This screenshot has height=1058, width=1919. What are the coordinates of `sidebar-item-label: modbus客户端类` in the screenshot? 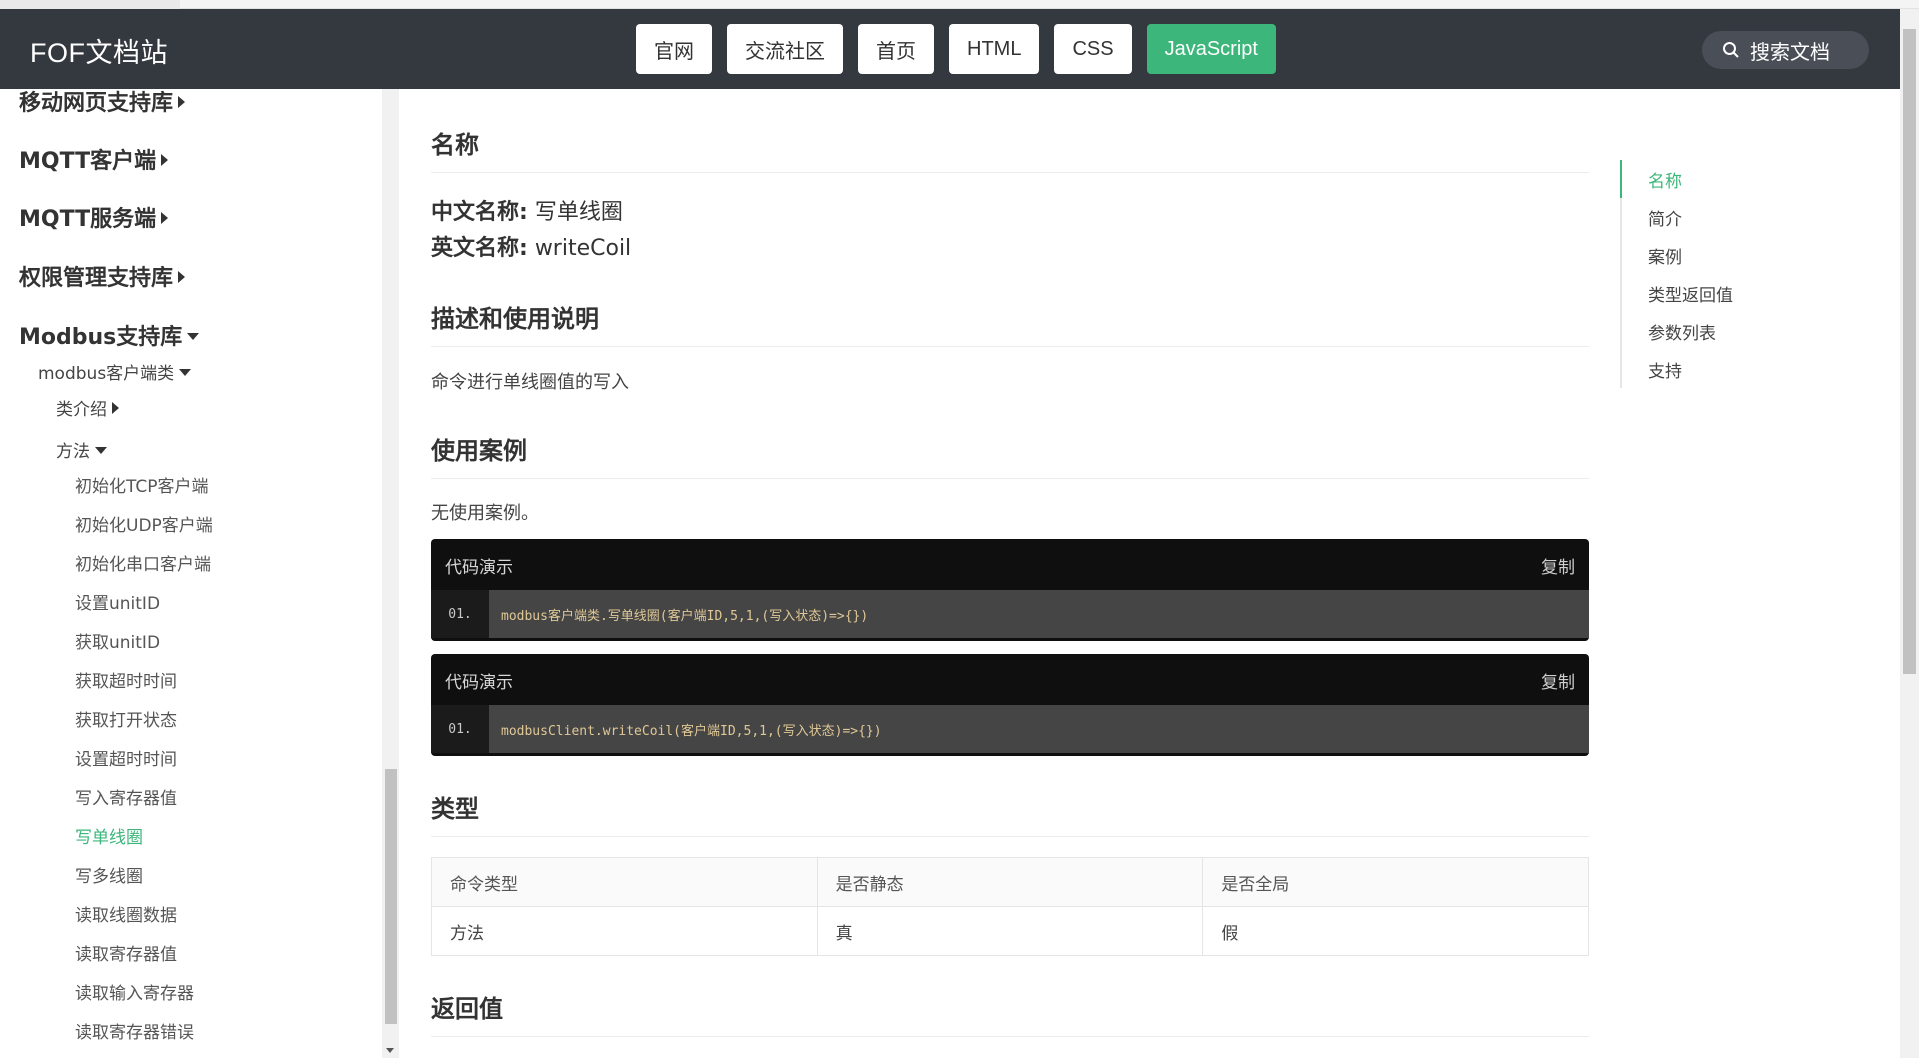 It's located at (106, 374).